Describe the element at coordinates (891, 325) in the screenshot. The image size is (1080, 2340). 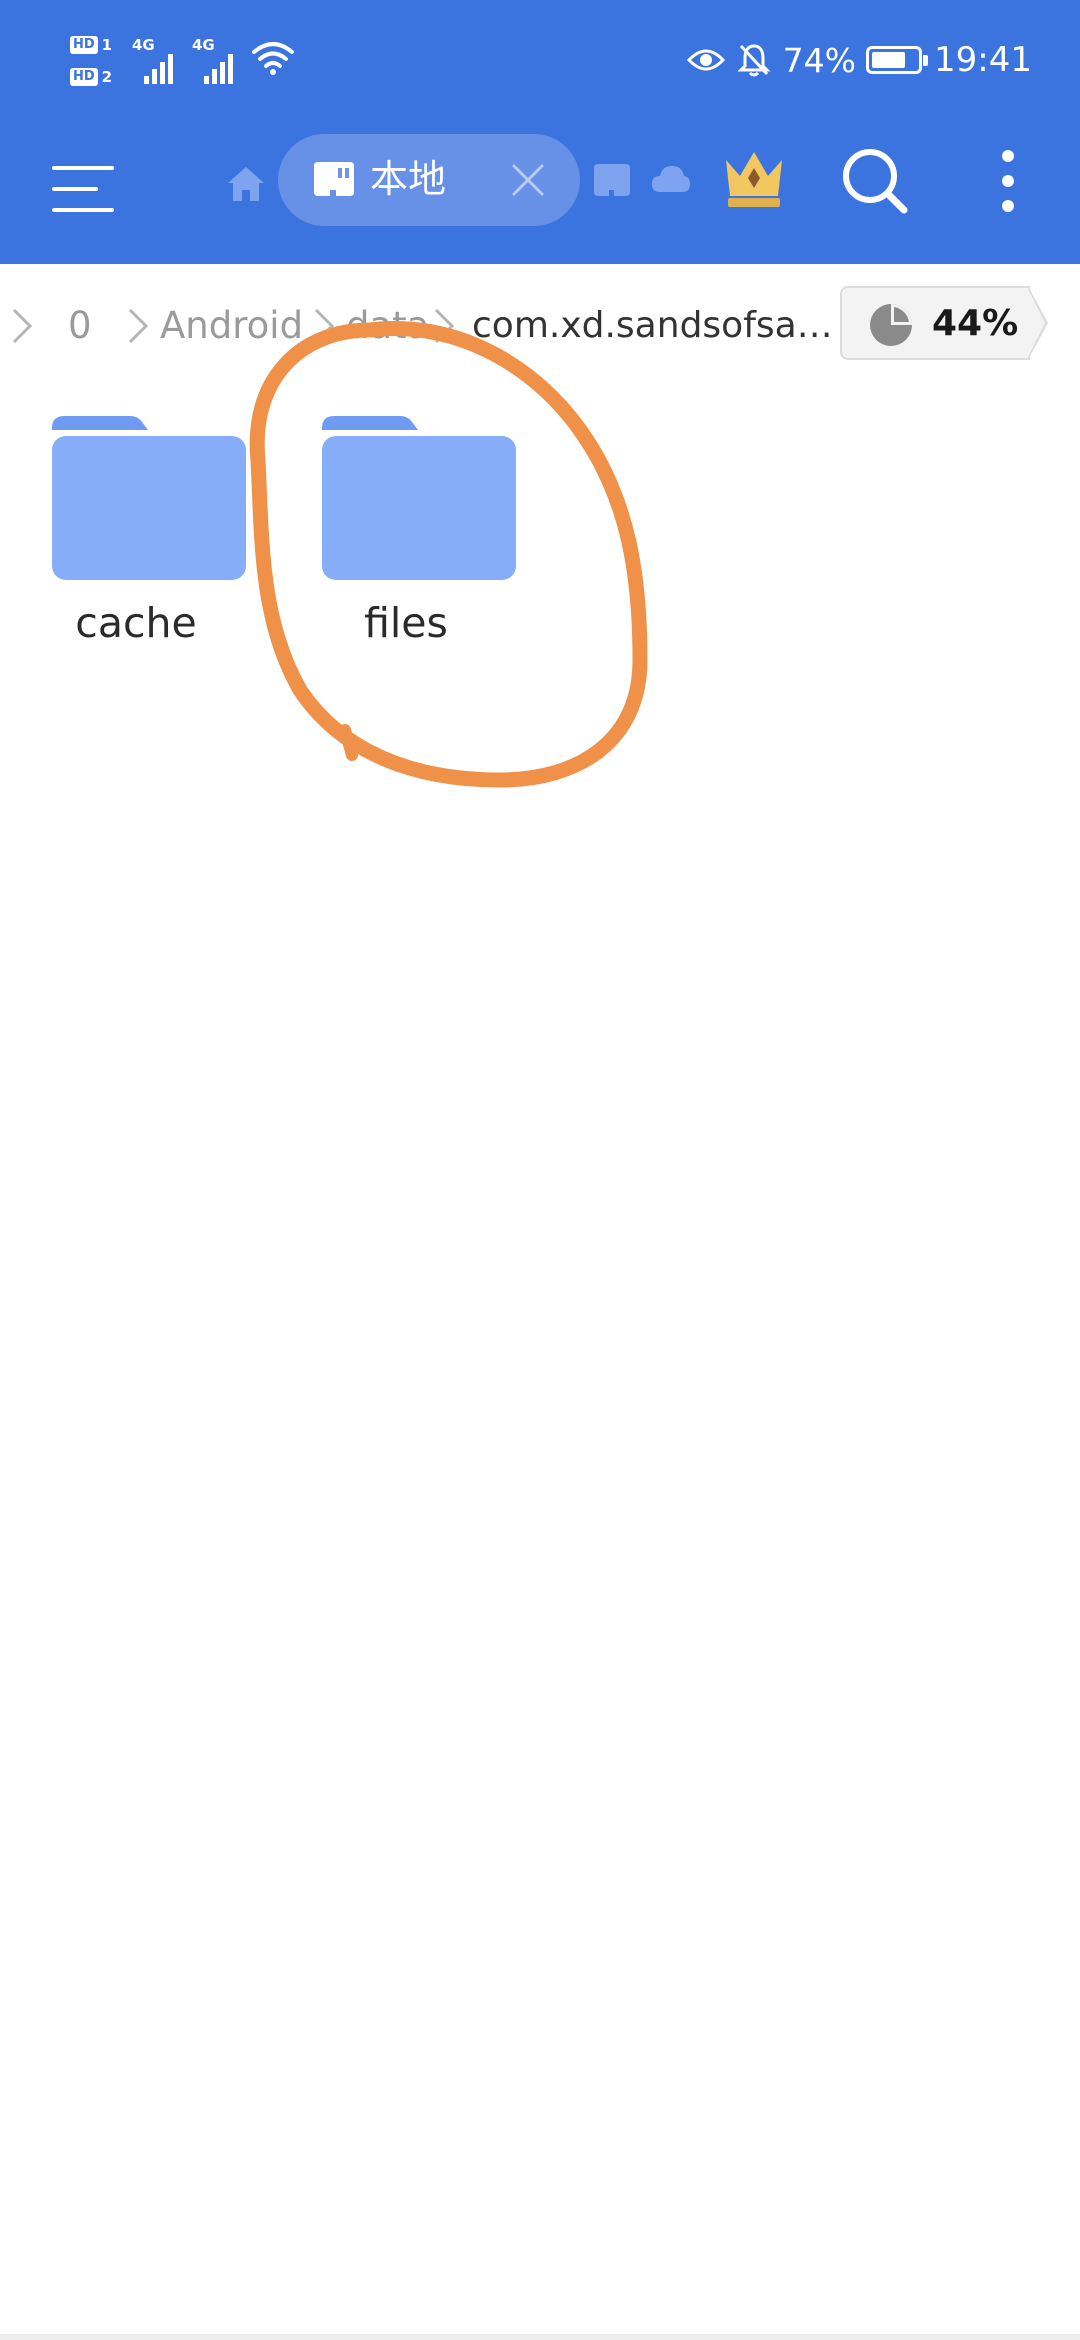
I see `pie-chart-icon` at that location.